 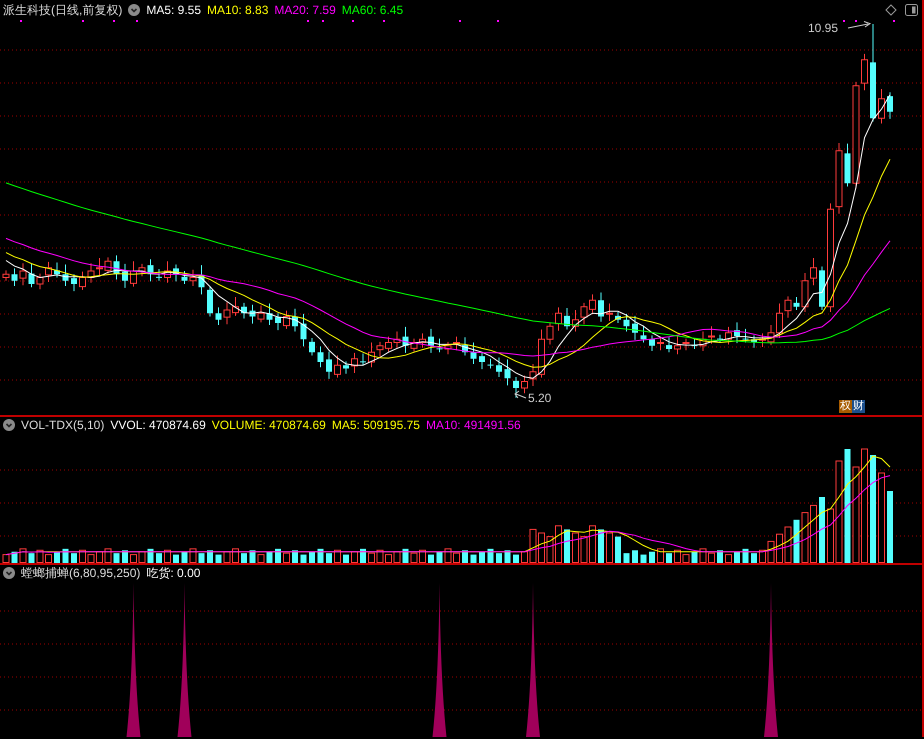 What do you see at coordinates (845, 406) in the screenshot?
I see `news-badge: 权` at bounding box center [845, 406].